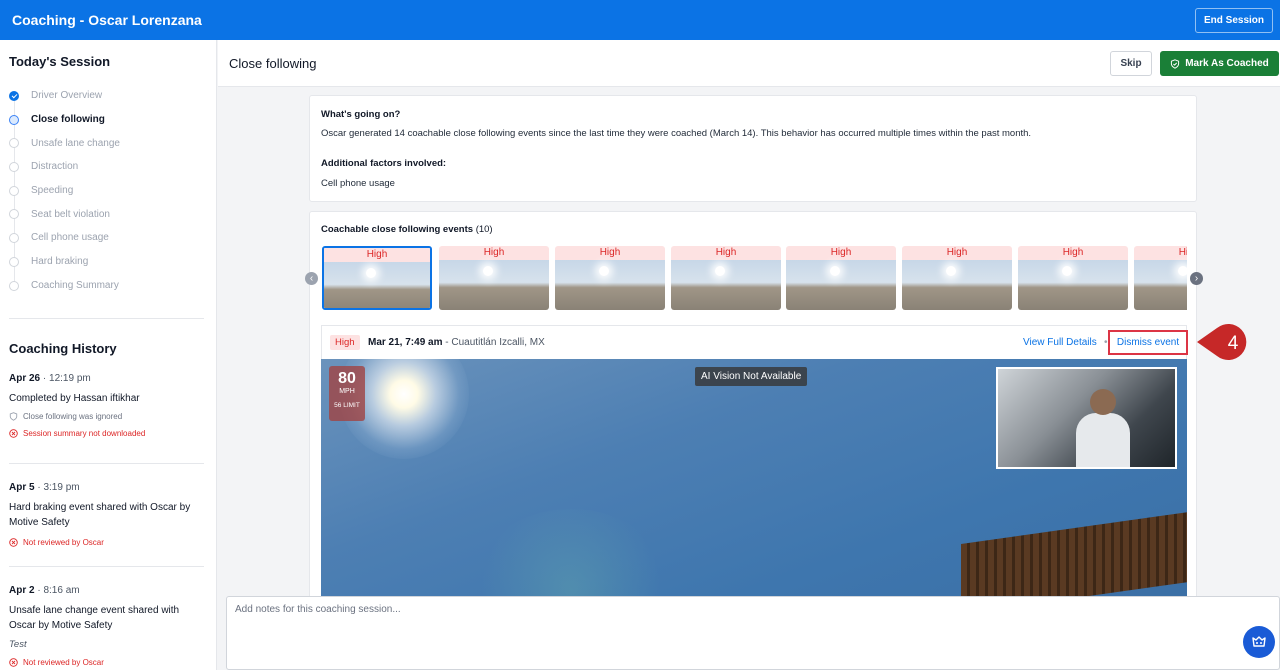 This screenshot has height=670, width=1280. Describe the element at coordinates (407, 229) in the screenshot. I see `events-title: Coachable close following events (10)` at that location.